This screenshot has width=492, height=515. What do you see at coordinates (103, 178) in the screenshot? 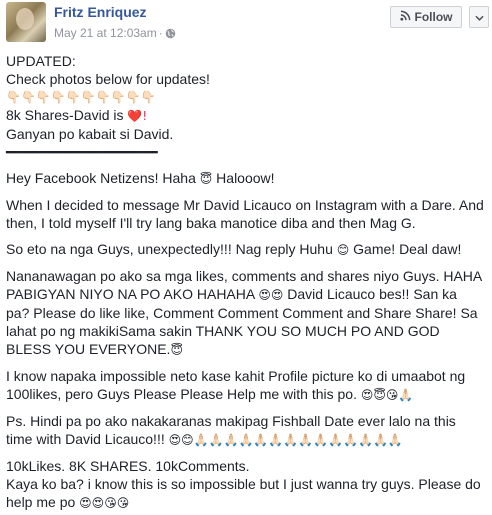
I see `text-span: Hey Facebook Netizens! Haha` at bounding box center [103, 178].